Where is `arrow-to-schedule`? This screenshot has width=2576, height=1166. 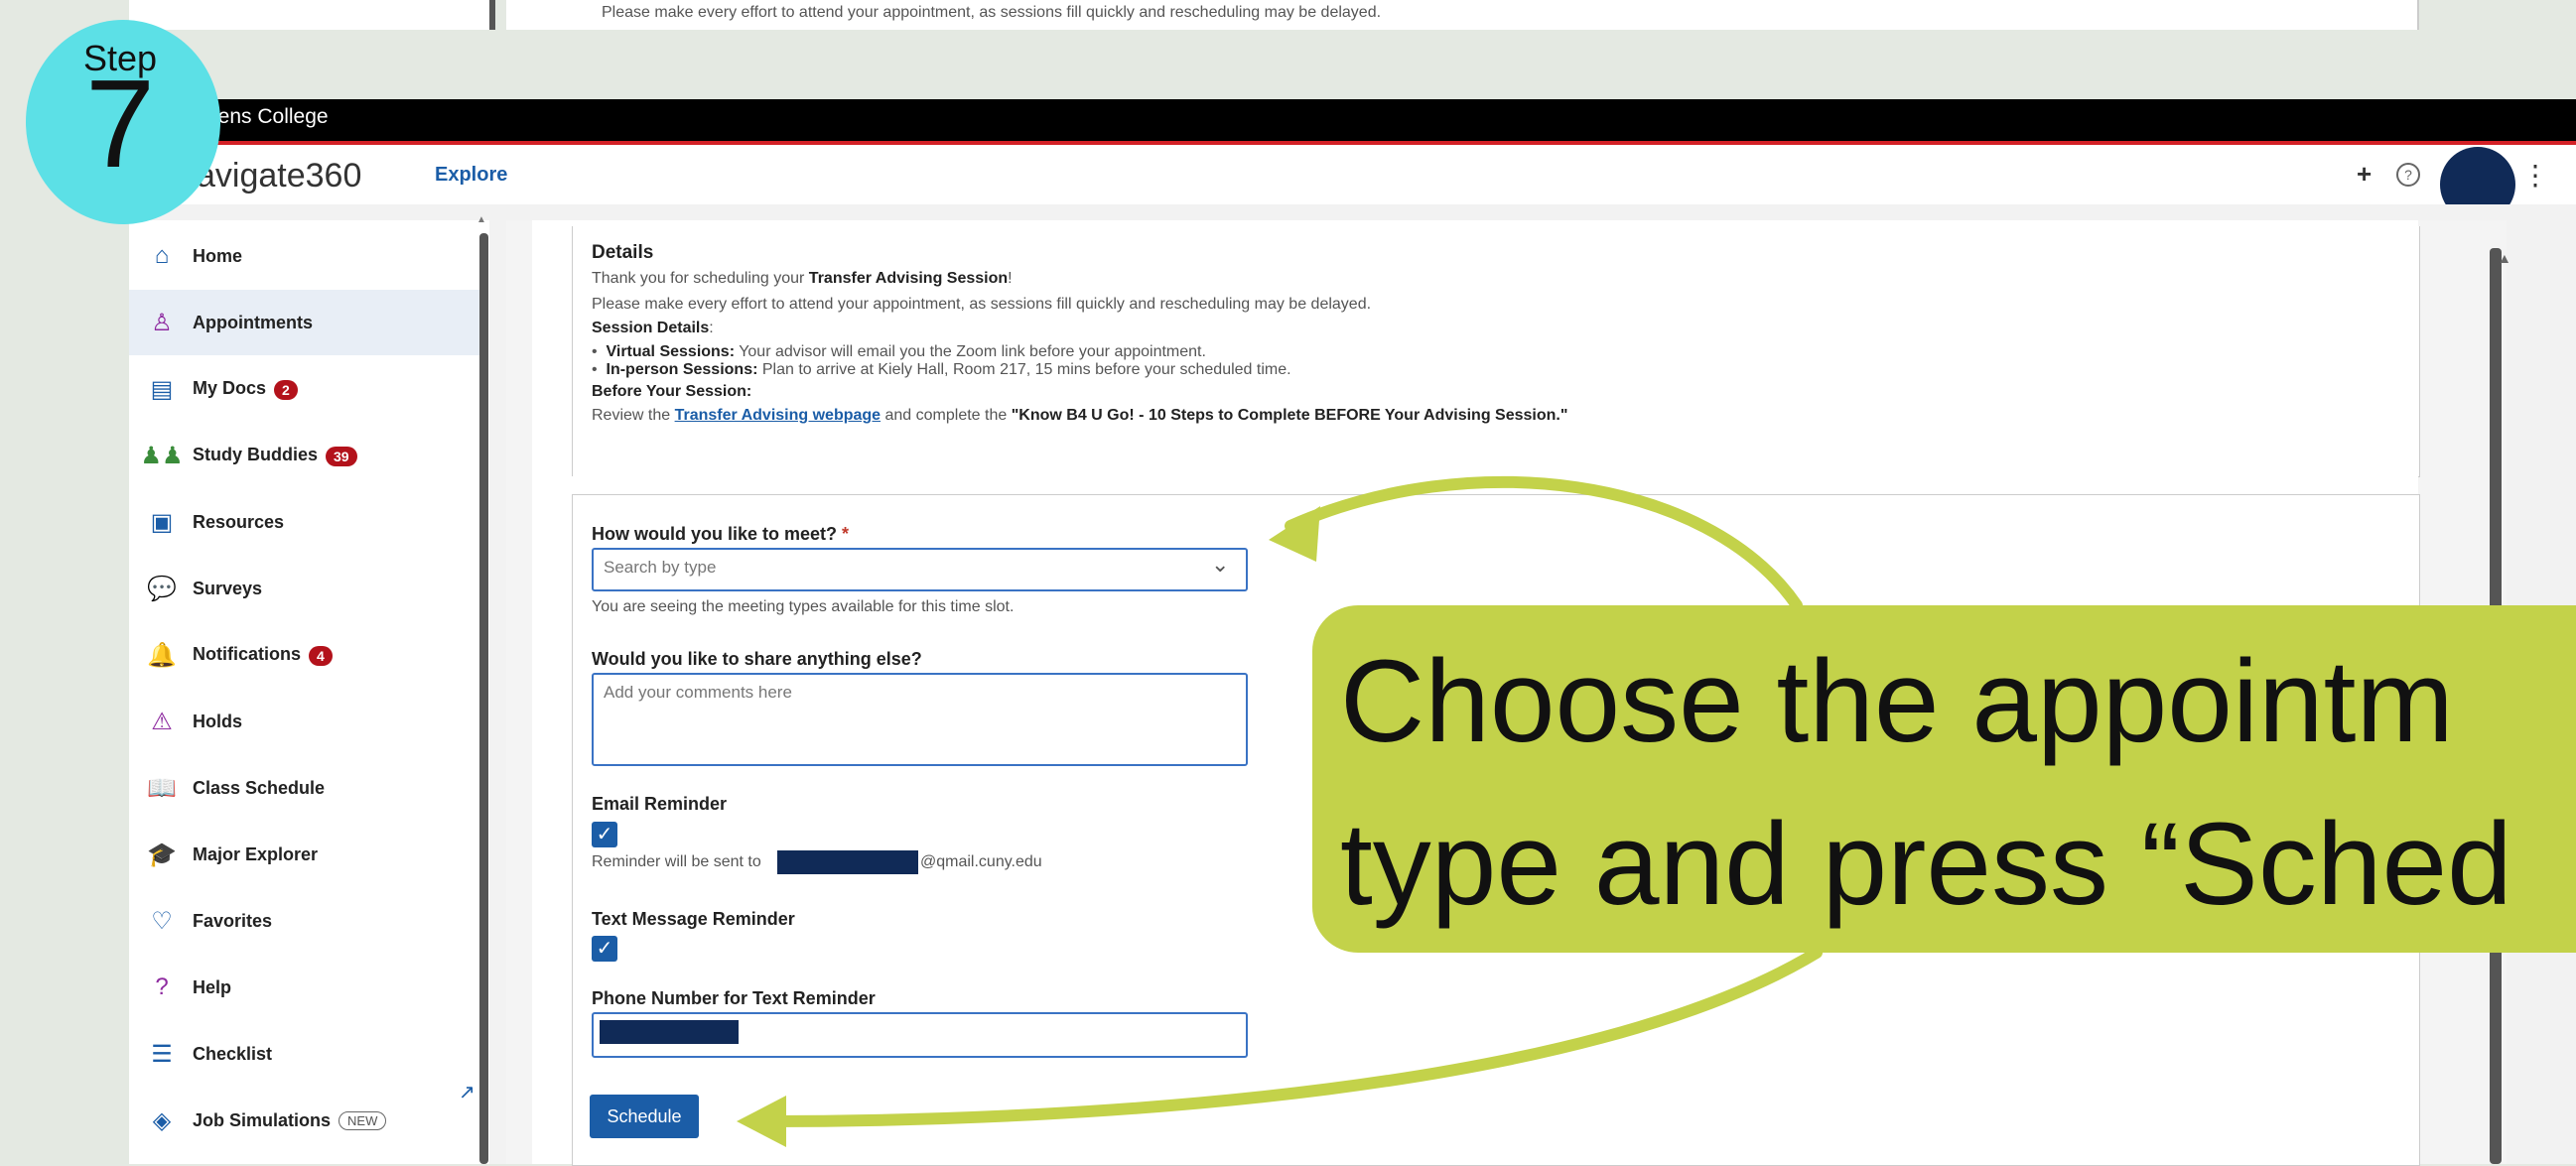 arrow-to-schedule is located at coordinates (1290, 1037).